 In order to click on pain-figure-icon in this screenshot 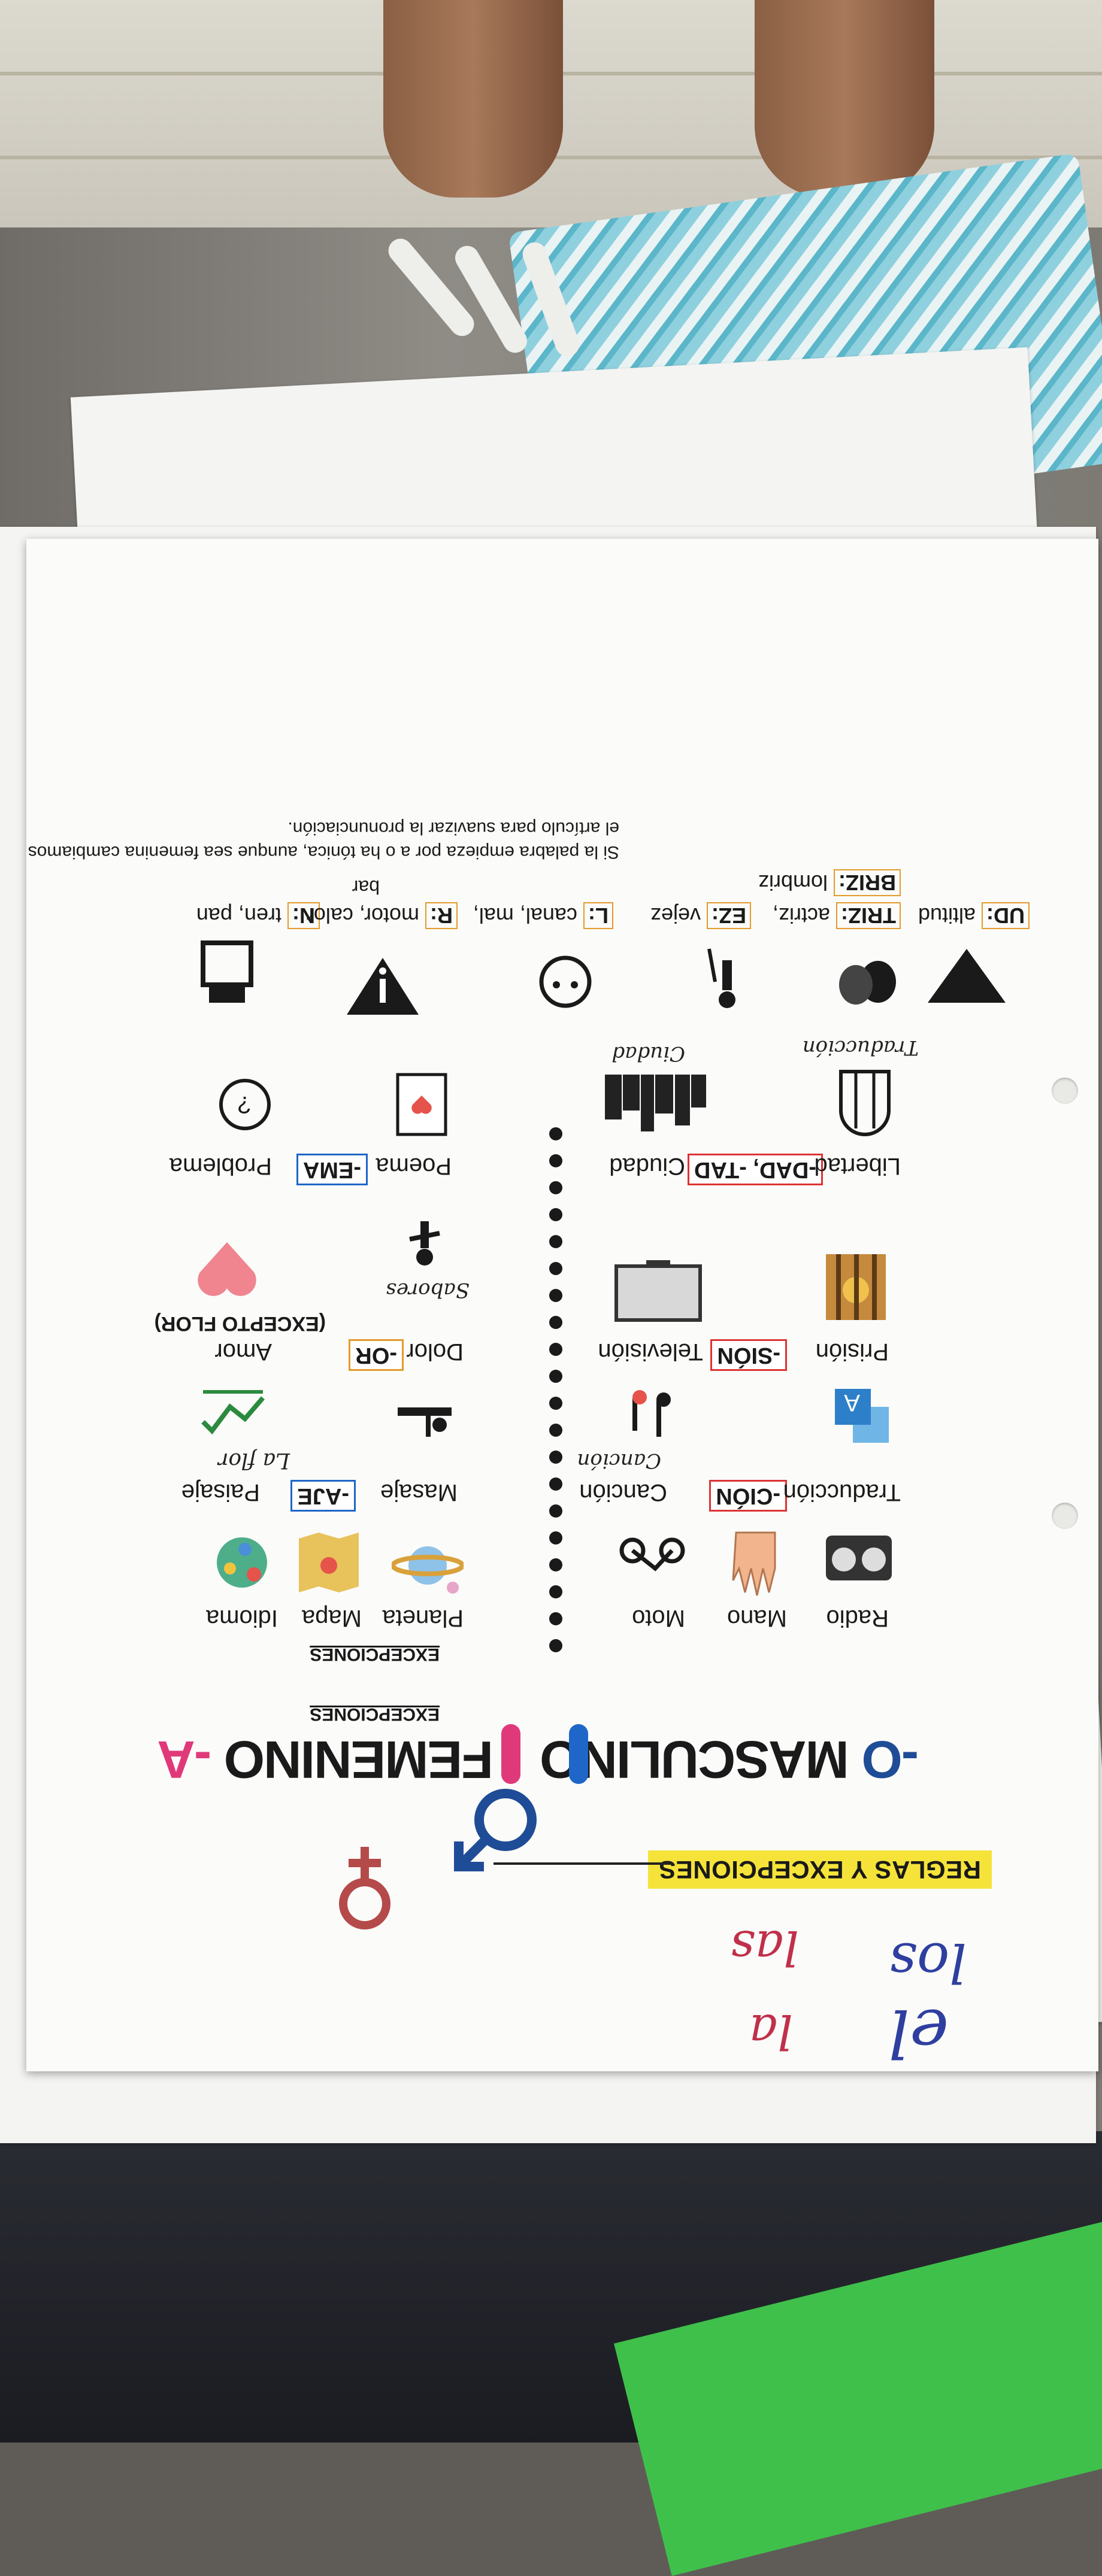, I will do `click(424, 1243)`.